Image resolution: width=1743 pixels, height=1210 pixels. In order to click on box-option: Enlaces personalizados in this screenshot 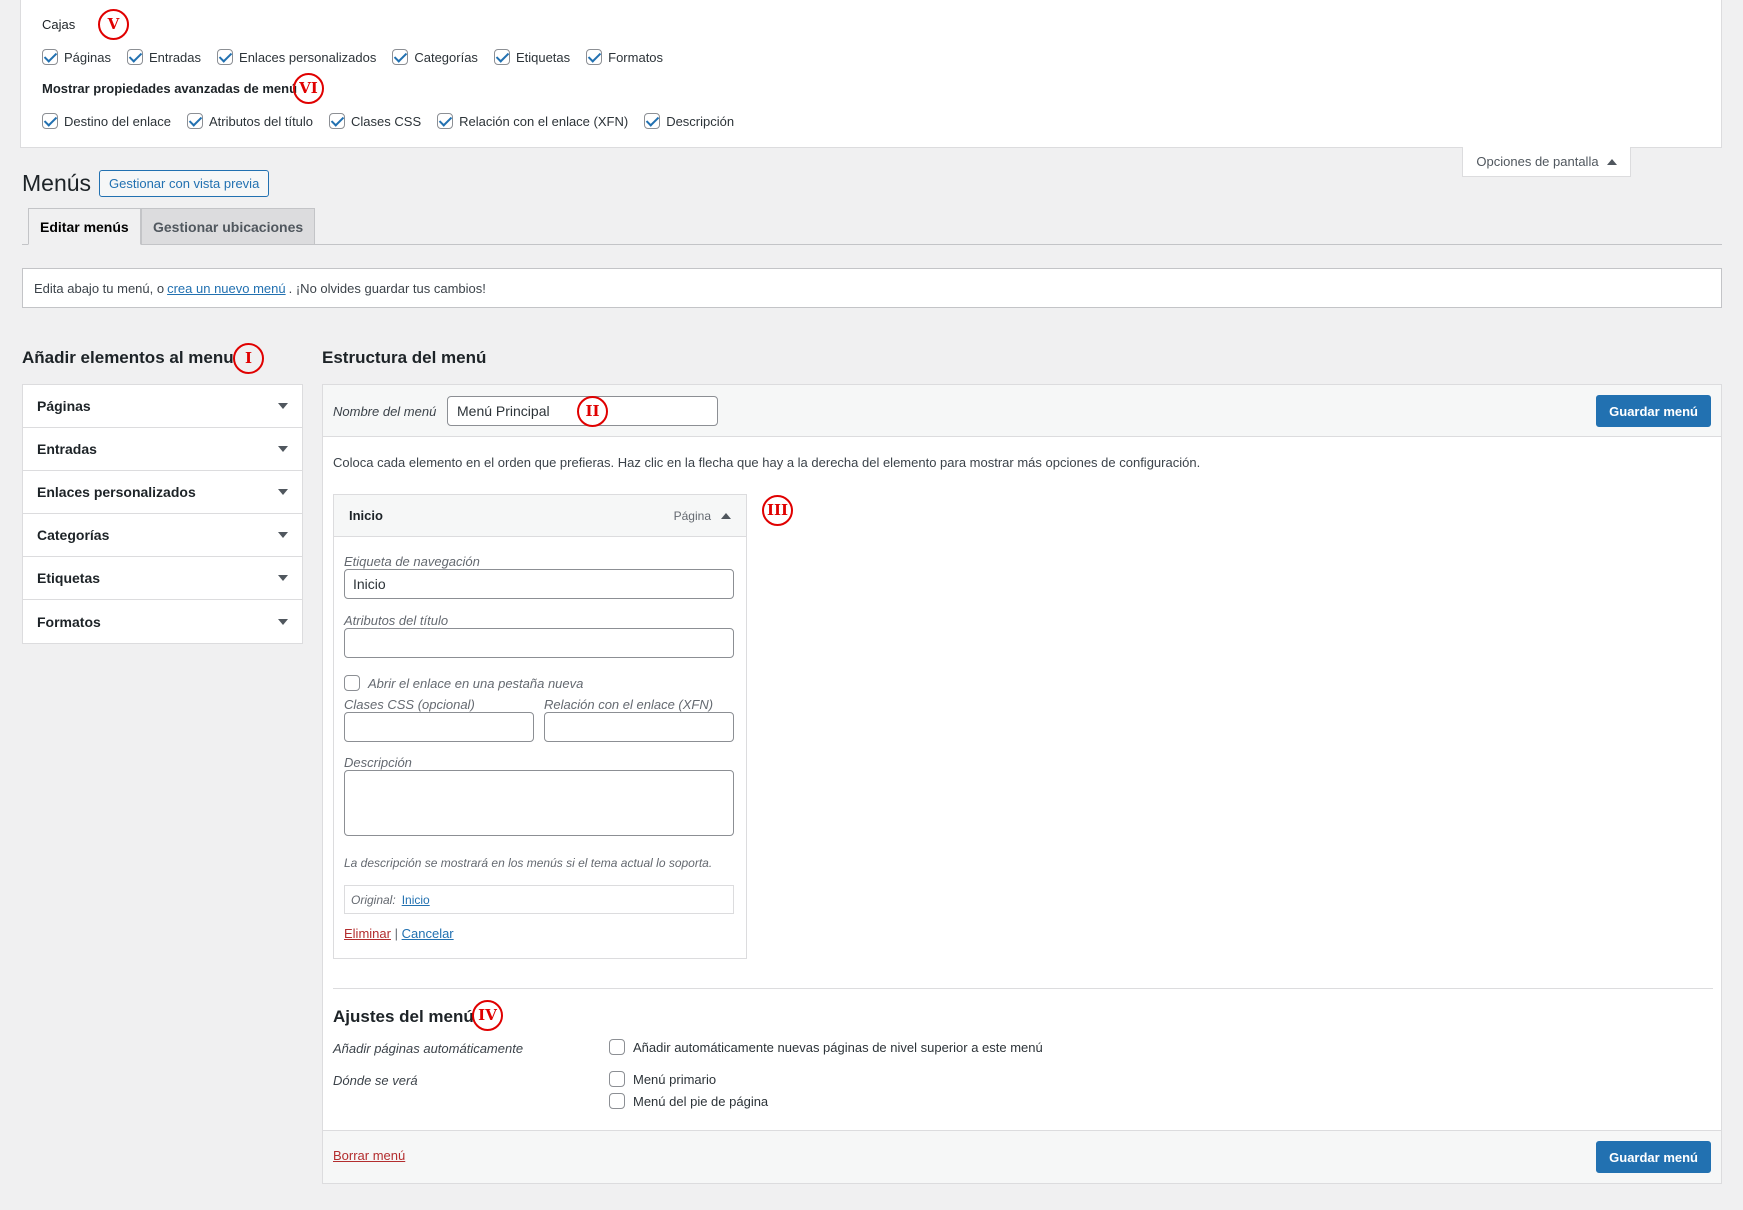, I will do `click(296, 57)`.